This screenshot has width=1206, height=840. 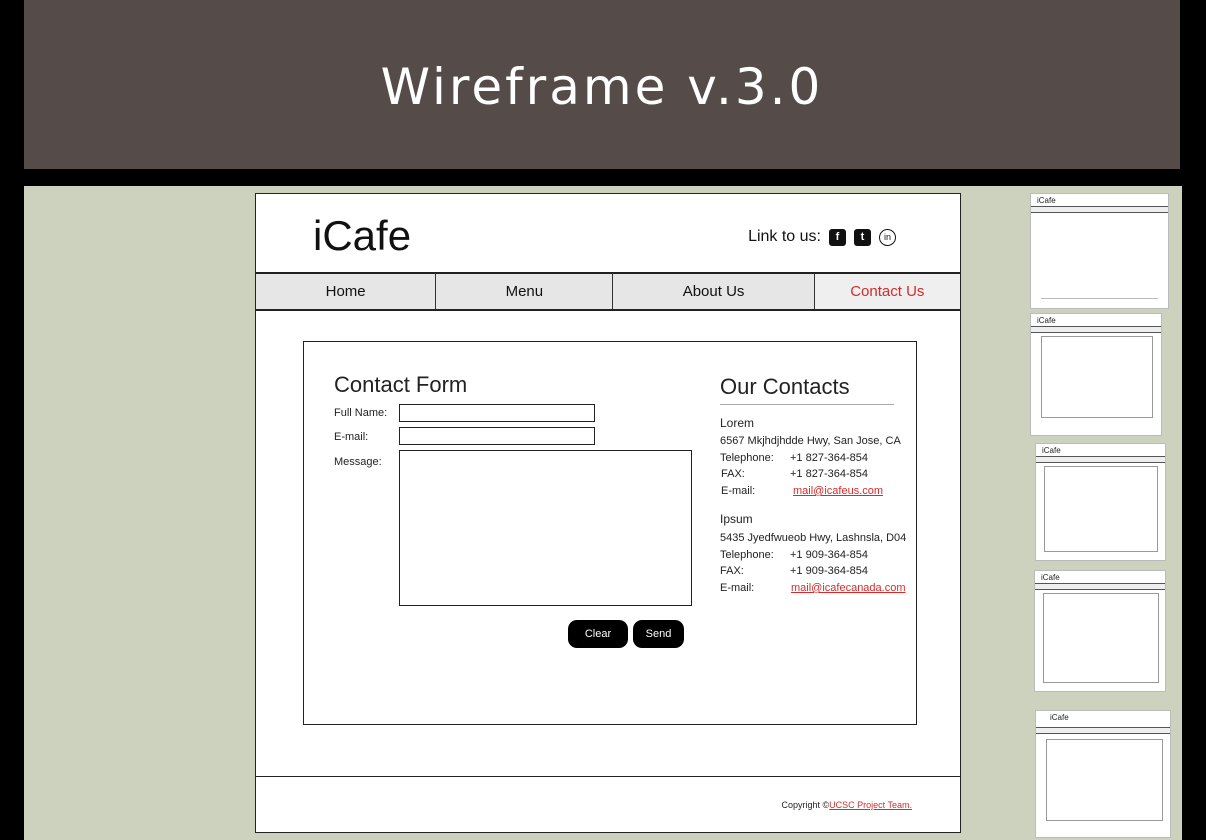 What do you see at coordinates (785, 386) in the screenshot?
I see `our-contacts-title: Our Contacts` at bounding box center [785, 386].